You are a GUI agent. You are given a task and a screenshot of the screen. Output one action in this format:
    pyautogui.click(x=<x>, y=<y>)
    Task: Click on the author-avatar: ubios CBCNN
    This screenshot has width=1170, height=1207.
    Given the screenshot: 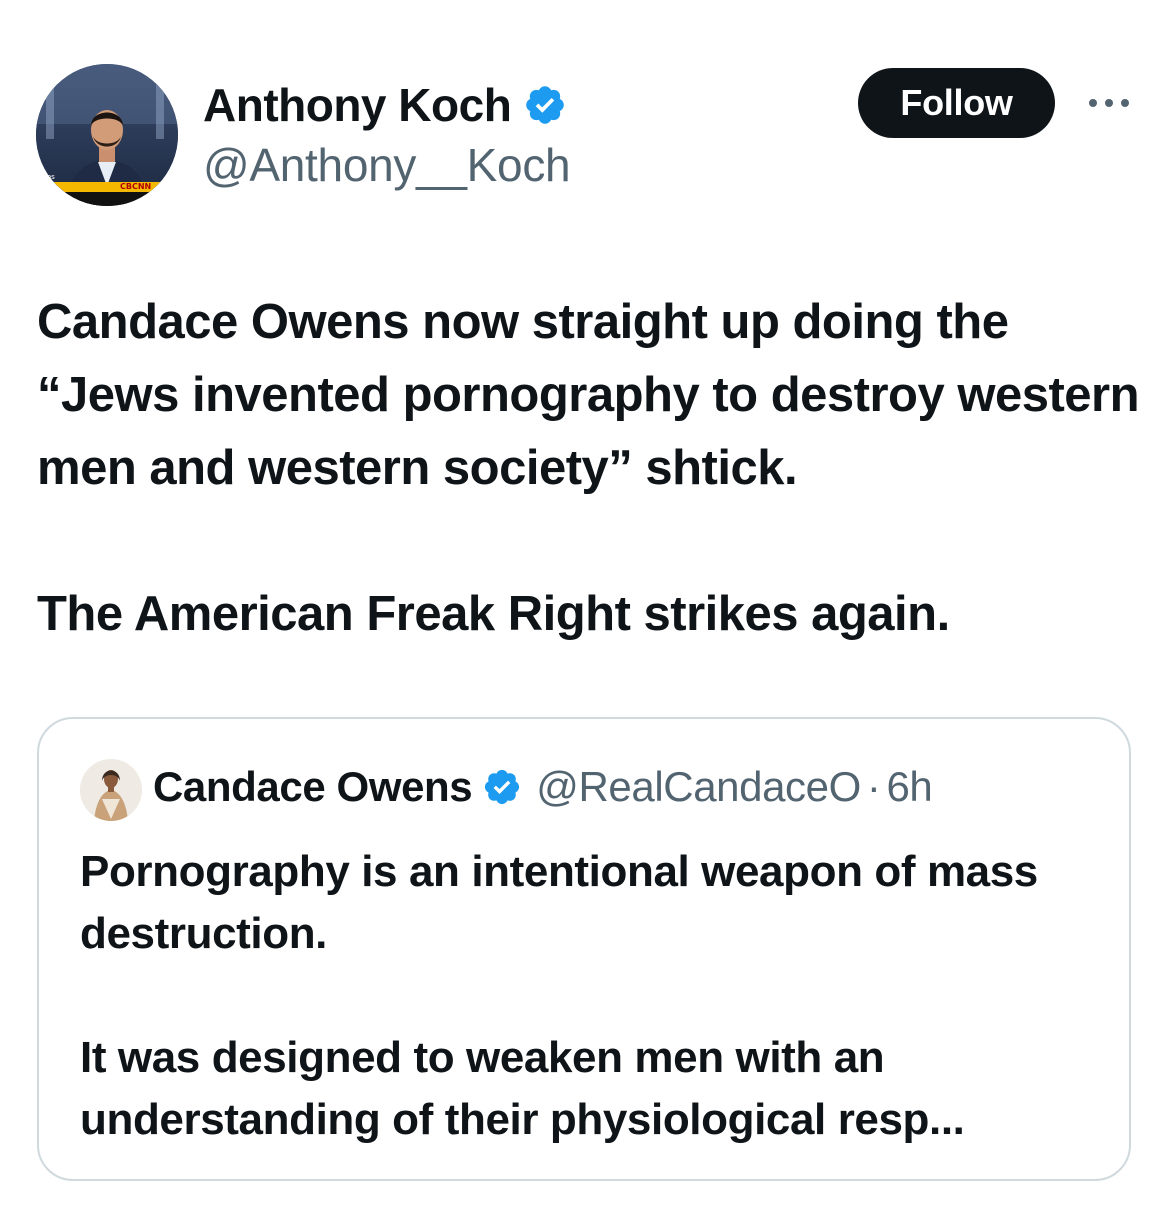 What is the action you would take?
    pyautogui.click(x=107, y=135)
    